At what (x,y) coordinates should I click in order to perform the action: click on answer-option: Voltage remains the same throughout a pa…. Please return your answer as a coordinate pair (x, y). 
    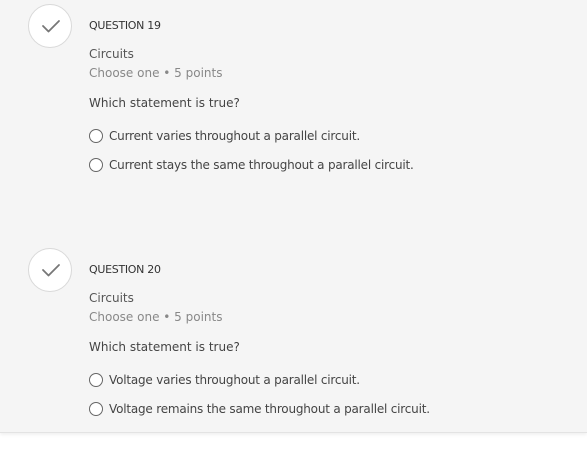
    Looking at the image, I should click on (259, 409).